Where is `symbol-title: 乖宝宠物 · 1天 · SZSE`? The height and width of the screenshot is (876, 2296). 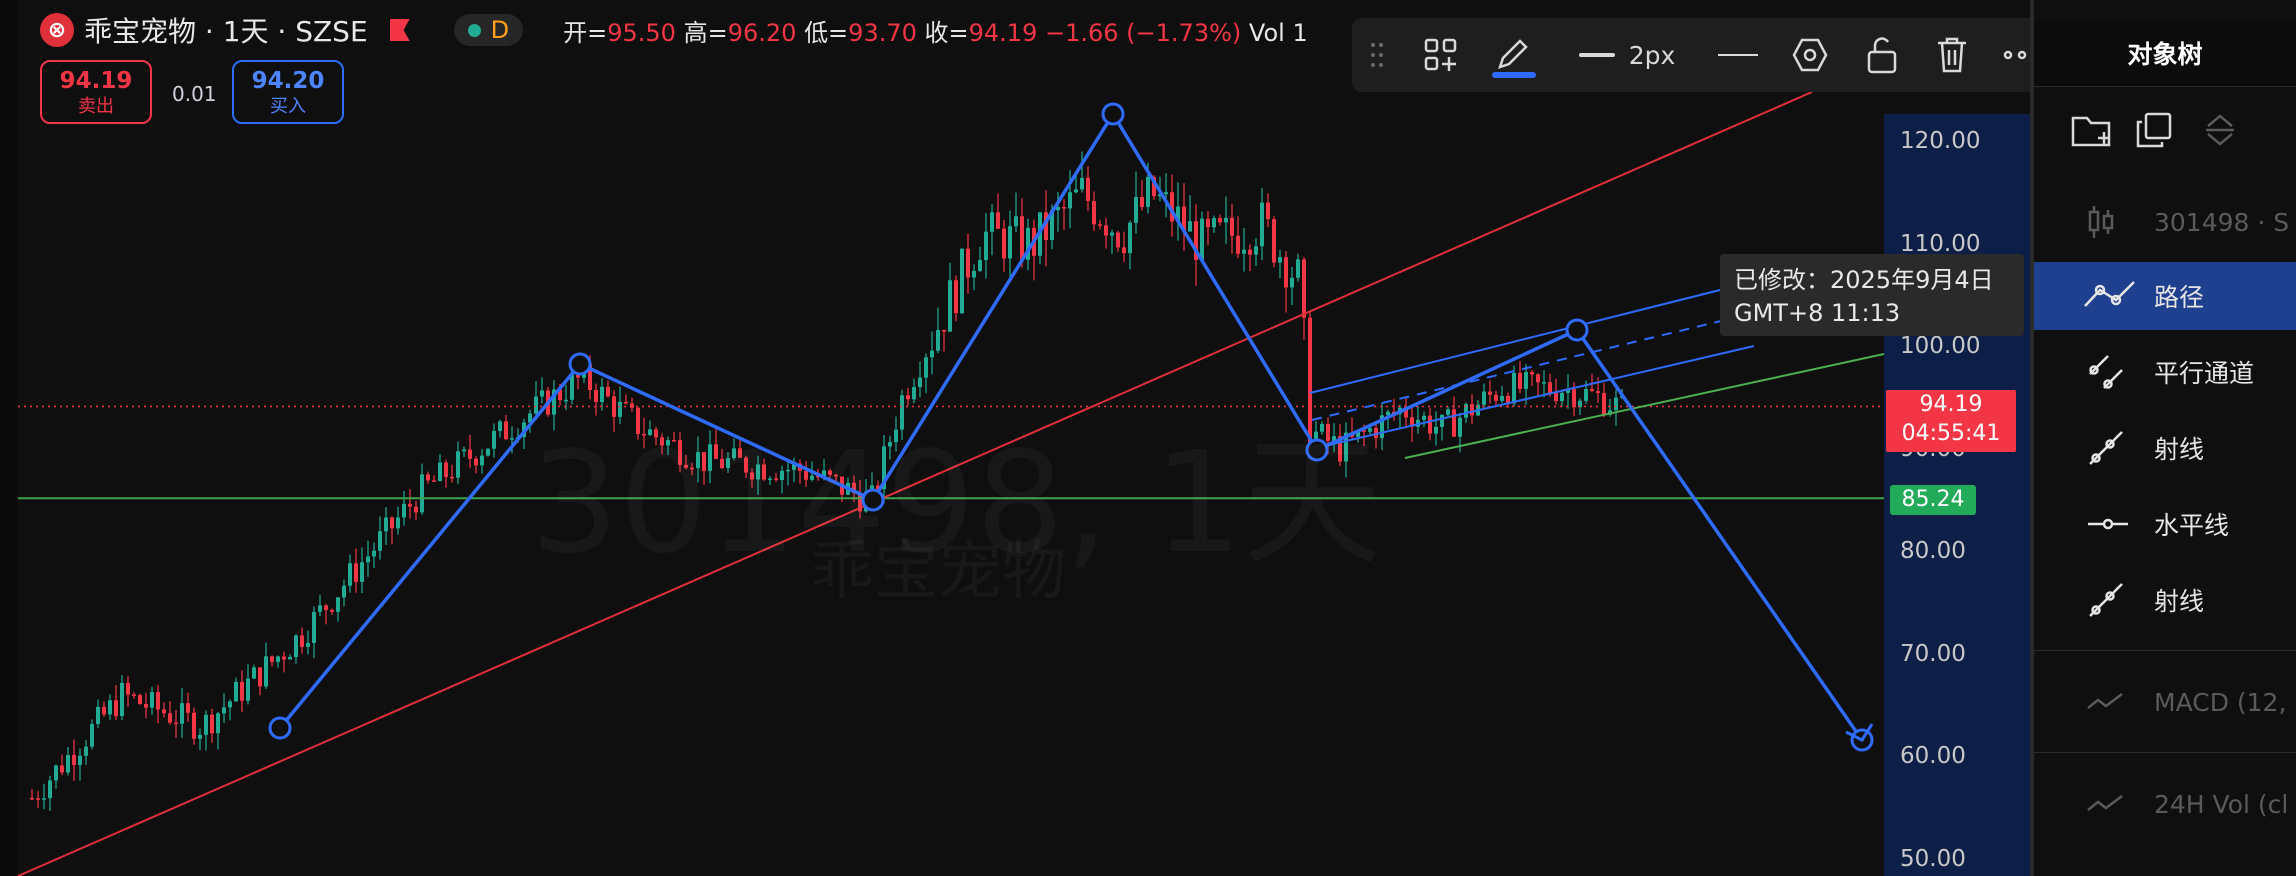
symbol-title: 乖宝宠物 · 1天 · SZSE is located at coordinates (226, 30).